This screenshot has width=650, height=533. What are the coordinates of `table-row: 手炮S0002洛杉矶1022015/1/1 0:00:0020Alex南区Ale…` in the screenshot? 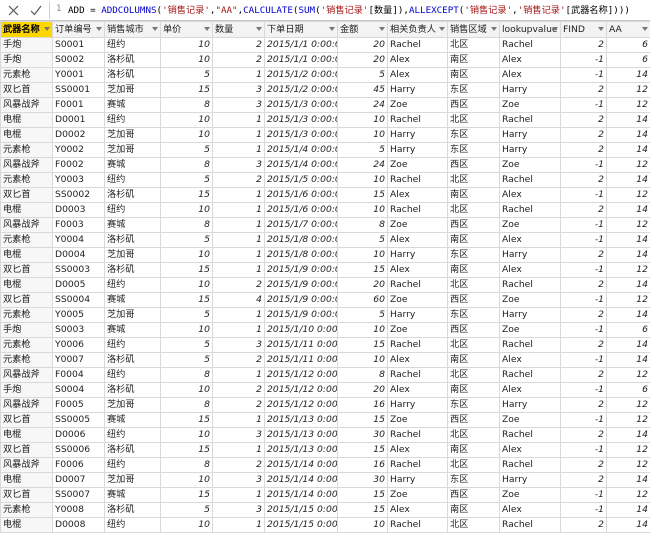 It's located at (325, 60).